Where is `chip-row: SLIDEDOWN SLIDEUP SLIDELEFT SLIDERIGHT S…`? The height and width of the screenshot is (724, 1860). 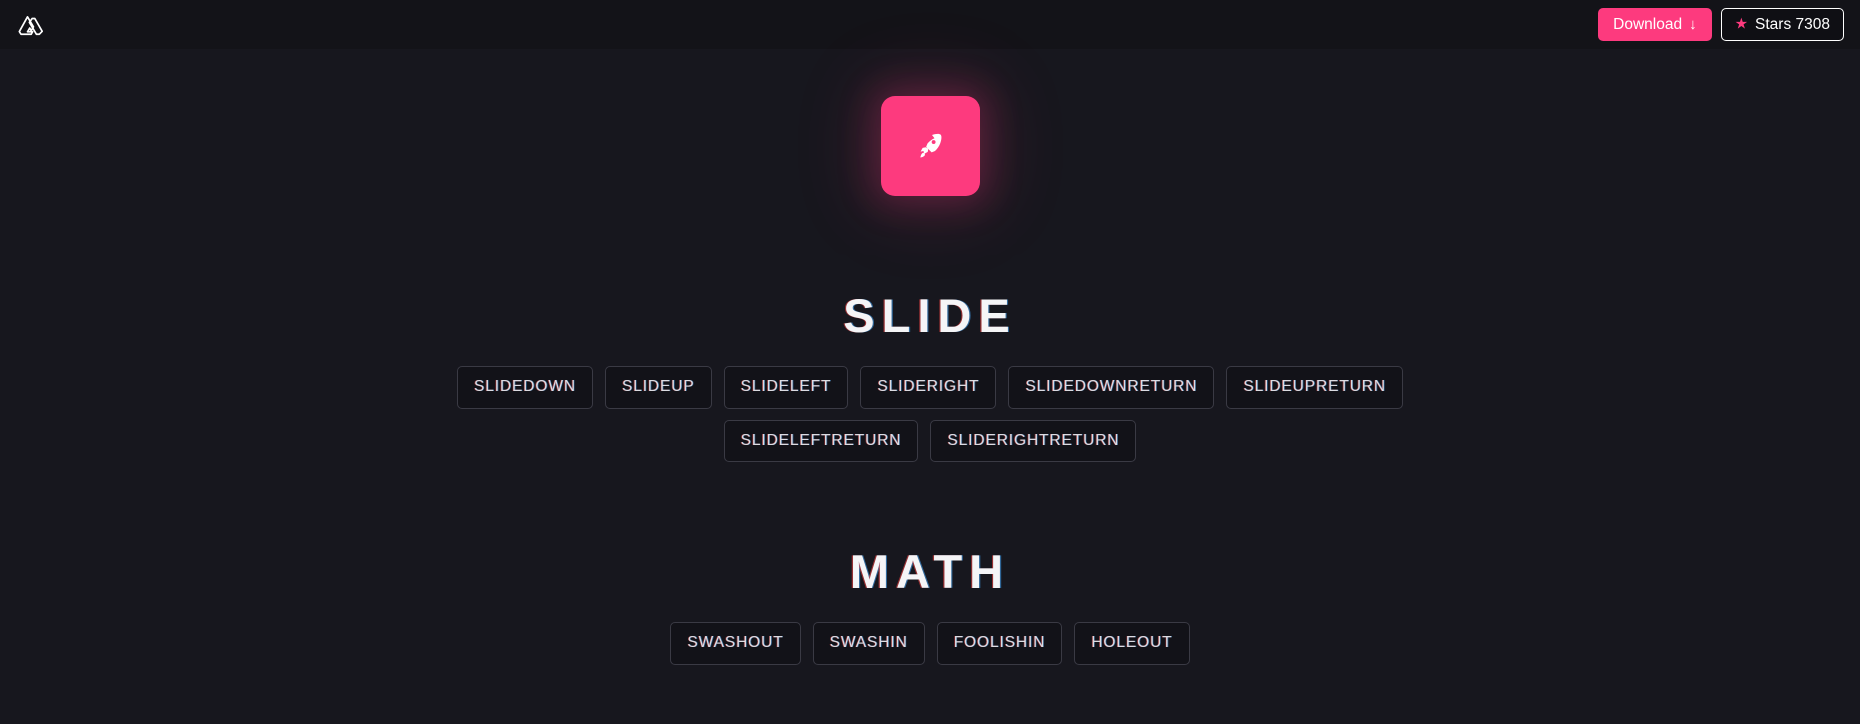 chip-row: SLIDEDOWN SLIDEUP SLIDELEFT SLIDERIGHT S… is located at coordinates (929, 387).